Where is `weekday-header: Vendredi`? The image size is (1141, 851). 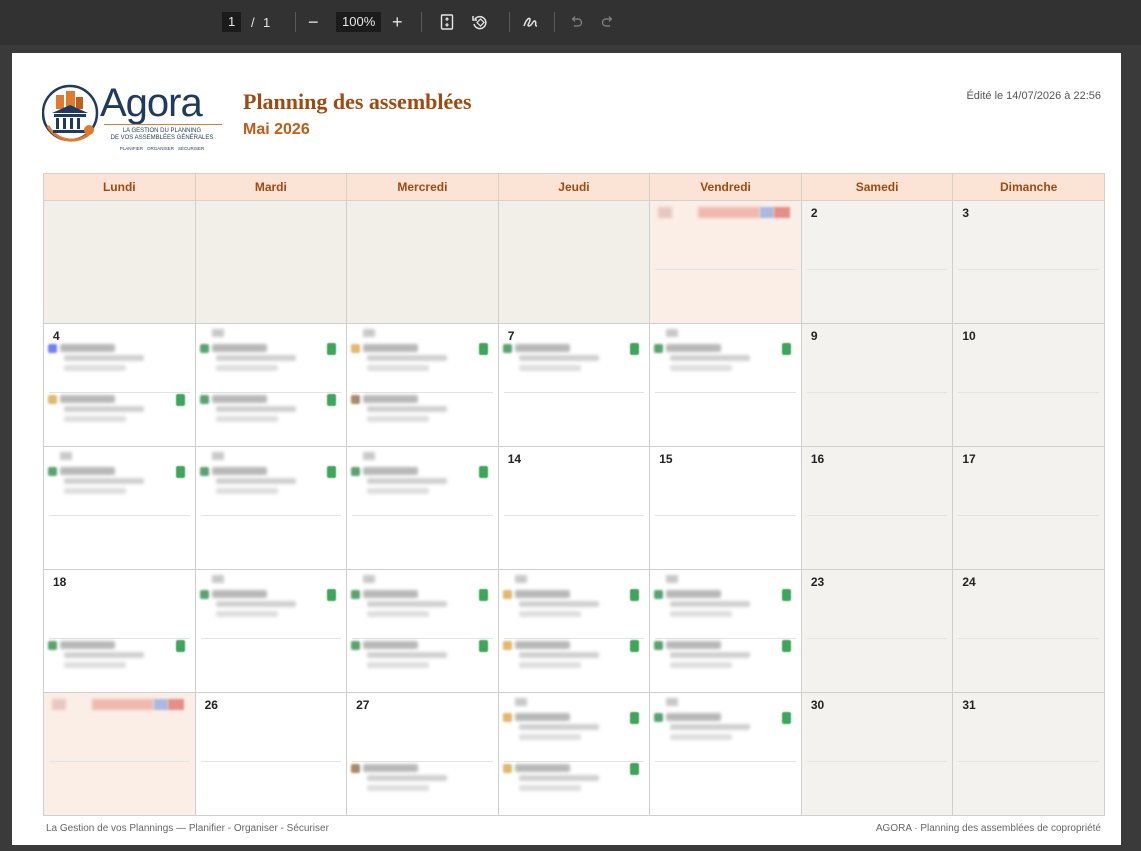 weekday-header: Vendredi is located at coordinates (725, 187).